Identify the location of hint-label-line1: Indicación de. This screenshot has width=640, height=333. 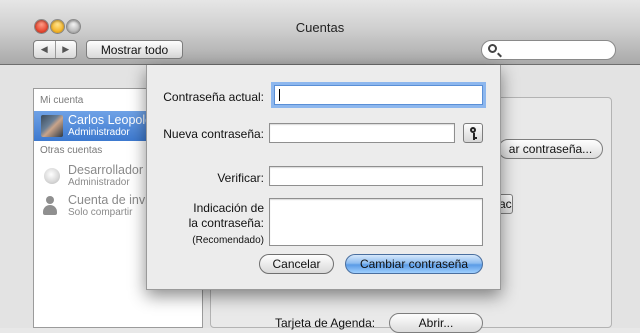
(228, 208).